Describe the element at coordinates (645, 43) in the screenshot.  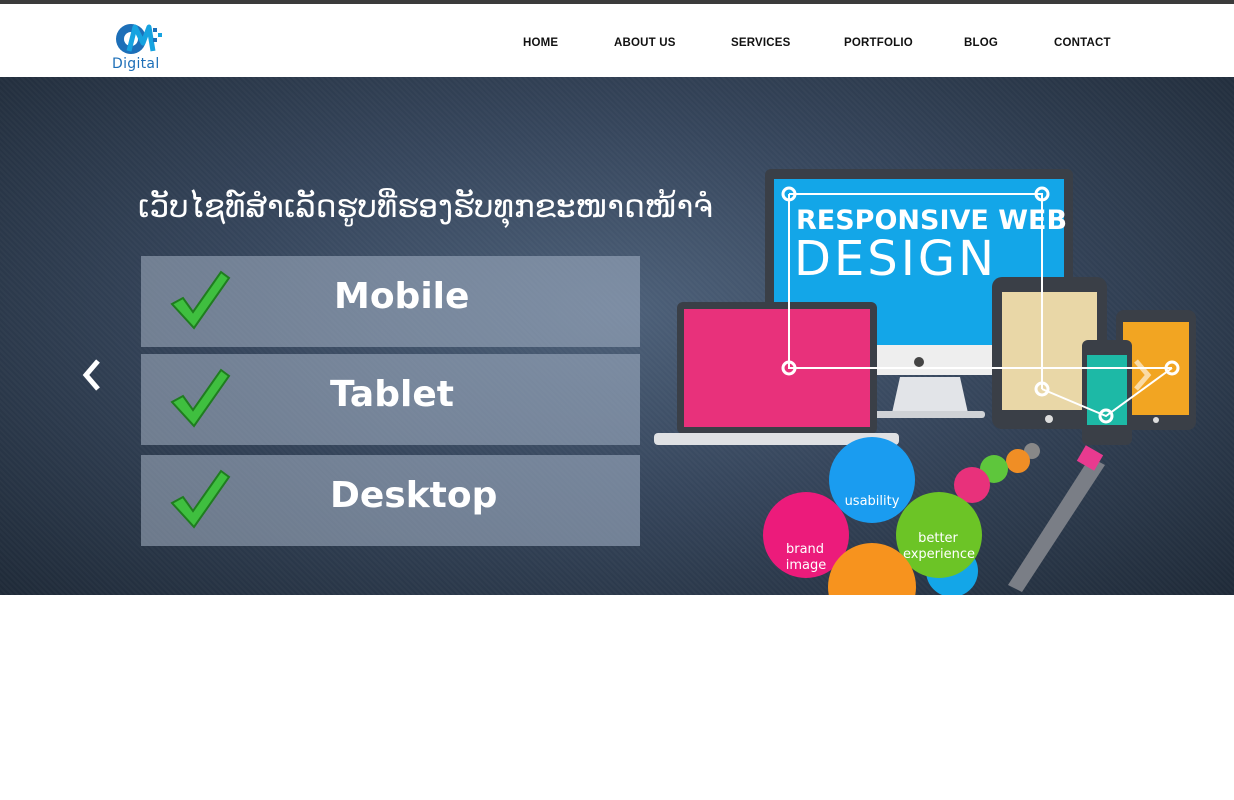
I see `nav-about-us: ABOUT US` at that location.